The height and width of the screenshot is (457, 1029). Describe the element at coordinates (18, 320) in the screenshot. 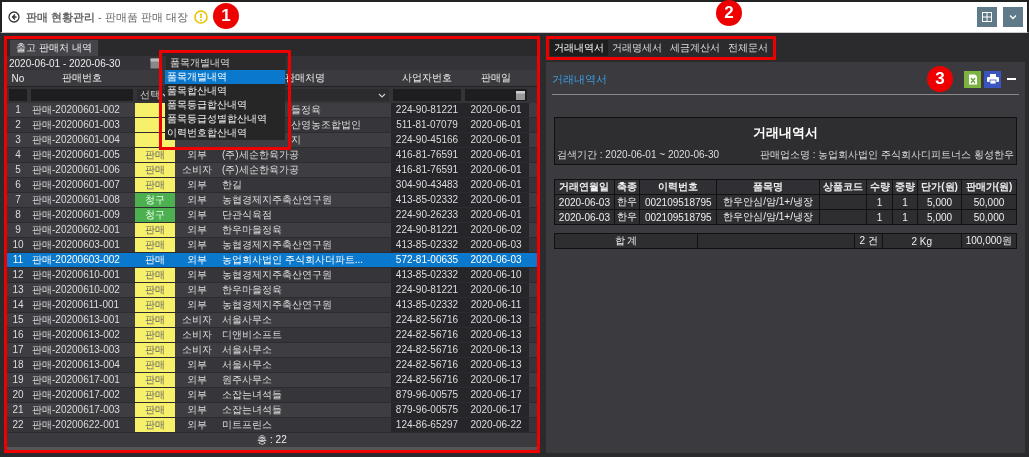

I see `table-cell-text: 15` at that location.